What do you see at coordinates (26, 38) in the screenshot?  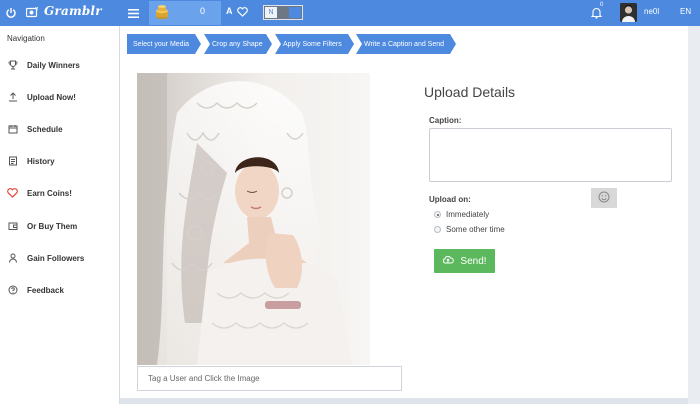 I see `sidebar-title: Navigation` at bounding box center [26, 38].